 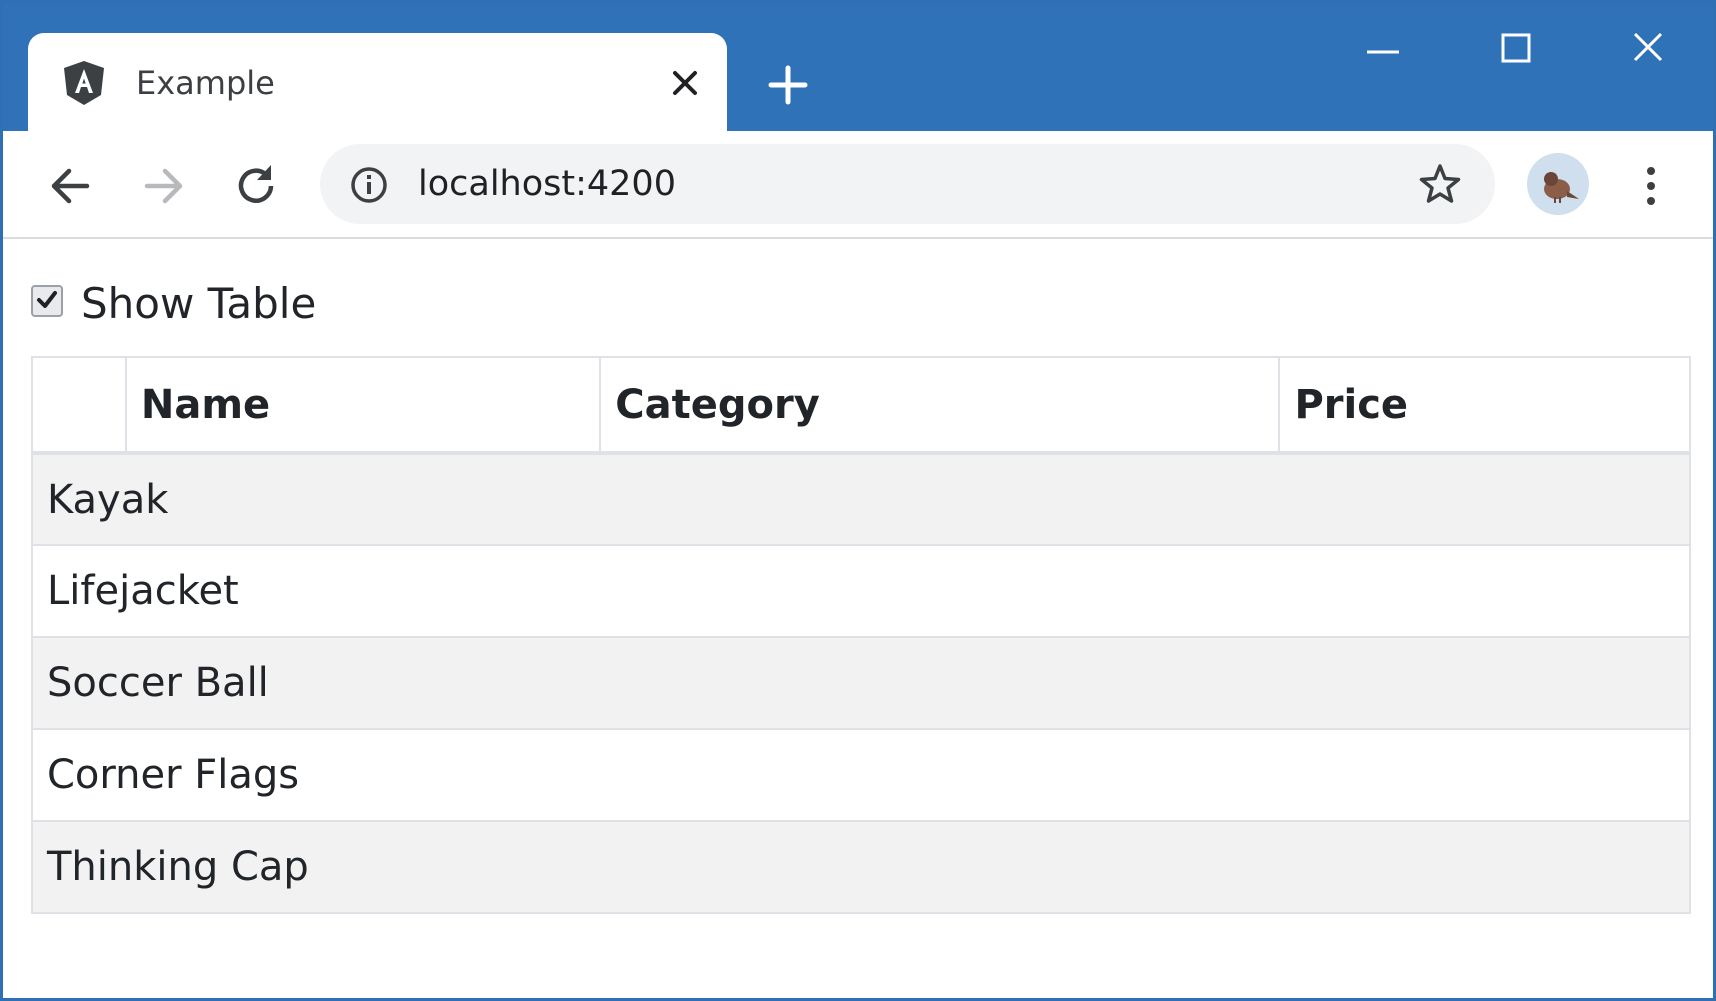 I want to click on url-text: localhost:4200, so click(x=547, y=184).